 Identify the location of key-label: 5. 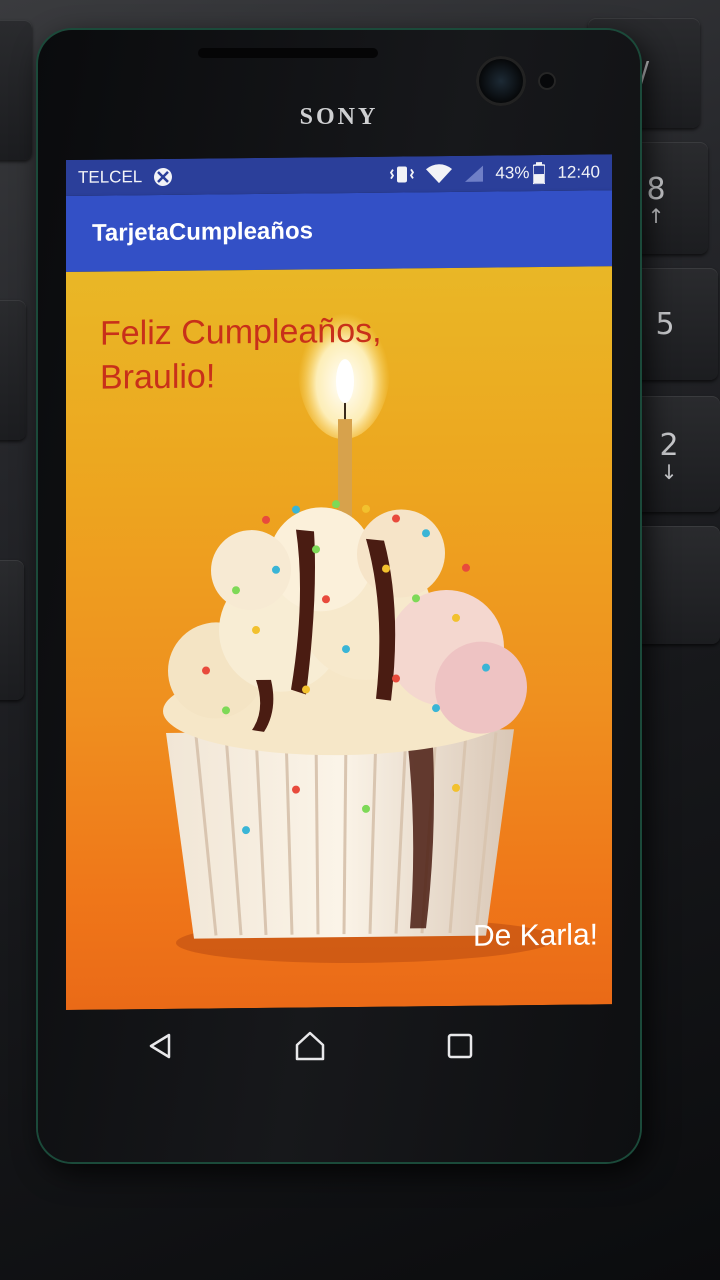
(665, 324).